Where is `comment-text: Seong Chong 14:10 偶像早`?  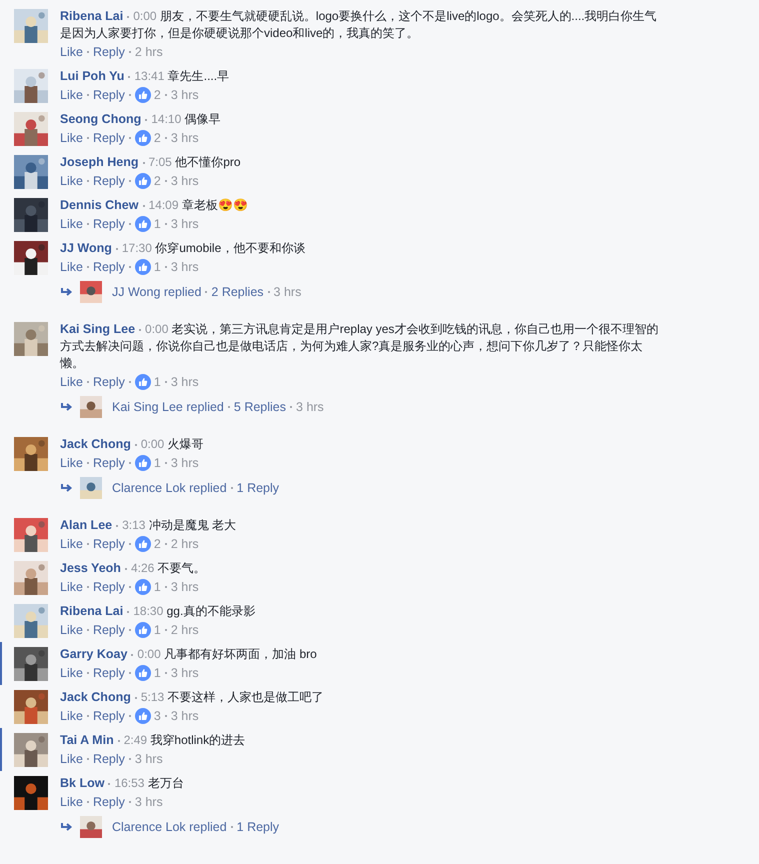 comment-text: Seong Chong 14:10 偶像早 is located at coordinates (141, 119).